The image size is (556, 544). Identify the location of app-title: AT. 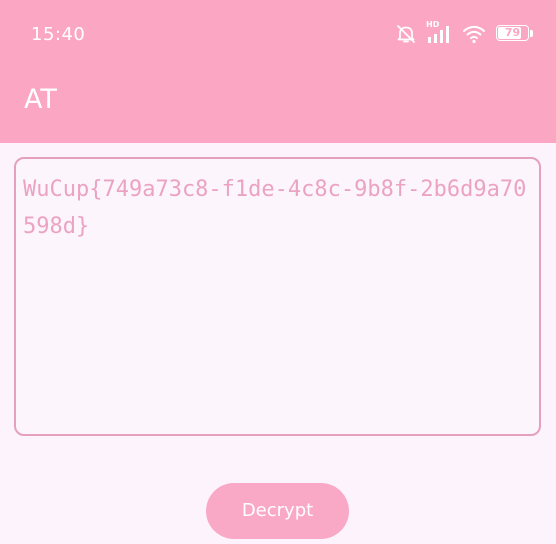
(40, 99).